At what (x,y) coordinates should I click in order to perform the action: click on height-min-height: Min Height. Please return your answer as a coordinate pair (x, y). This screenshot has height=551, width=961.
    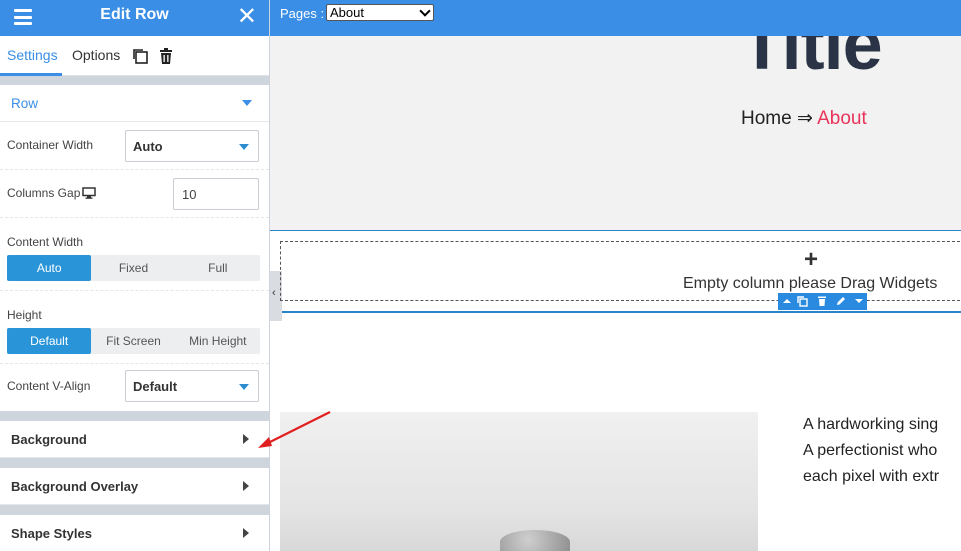
    Looking at the image, I should click on (218, 341).